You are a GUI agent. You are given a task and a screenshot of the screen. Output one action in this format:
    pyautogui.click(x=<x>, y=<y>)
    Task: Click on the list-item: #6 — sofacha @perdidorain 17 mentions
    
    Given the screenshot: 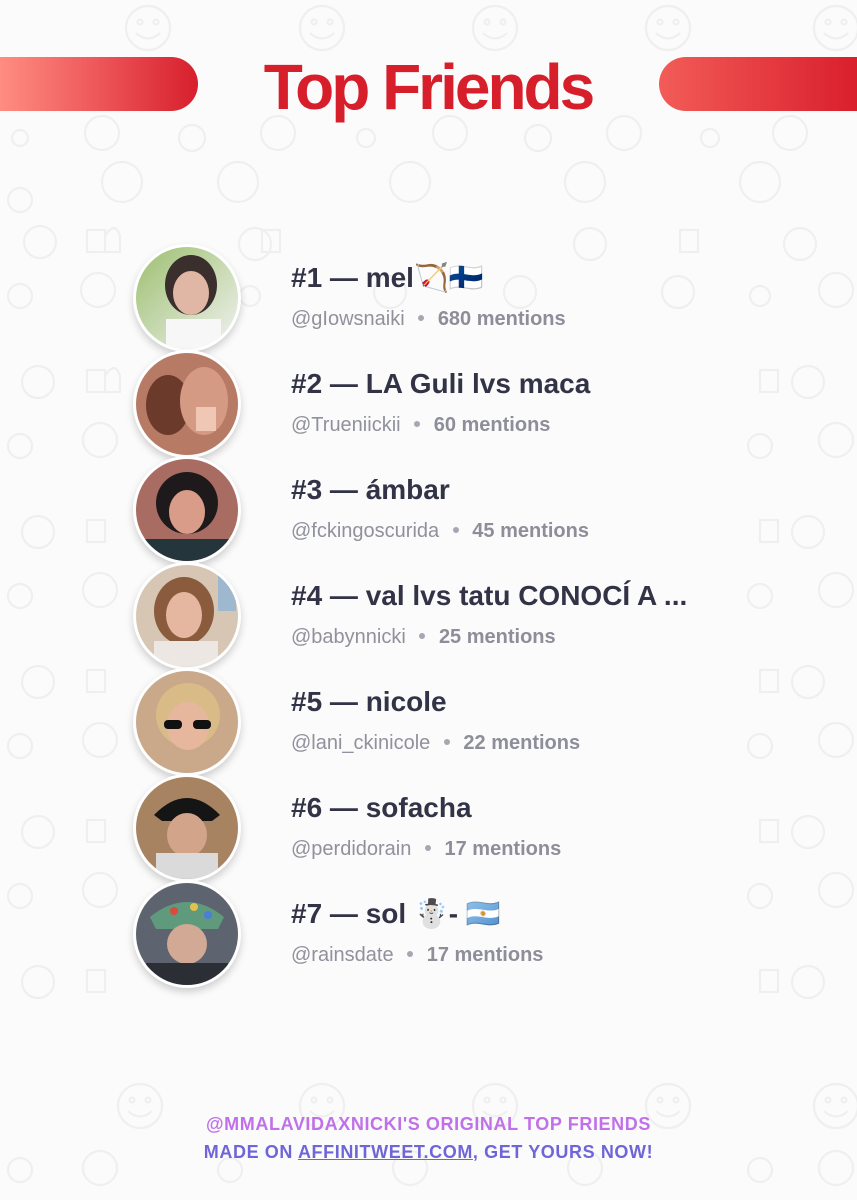 What is the action you would take?
    pyautogui.click(x=443, y=828)
    